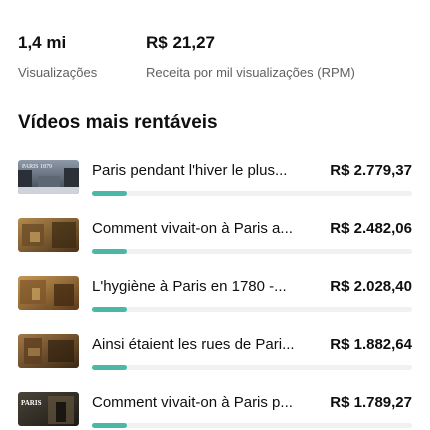 The width and height of the screenshot is (430, 430). Describe the element at coordinates (42, 42) in the screenshot. I see `views-value: 1,4 mi` at that location.